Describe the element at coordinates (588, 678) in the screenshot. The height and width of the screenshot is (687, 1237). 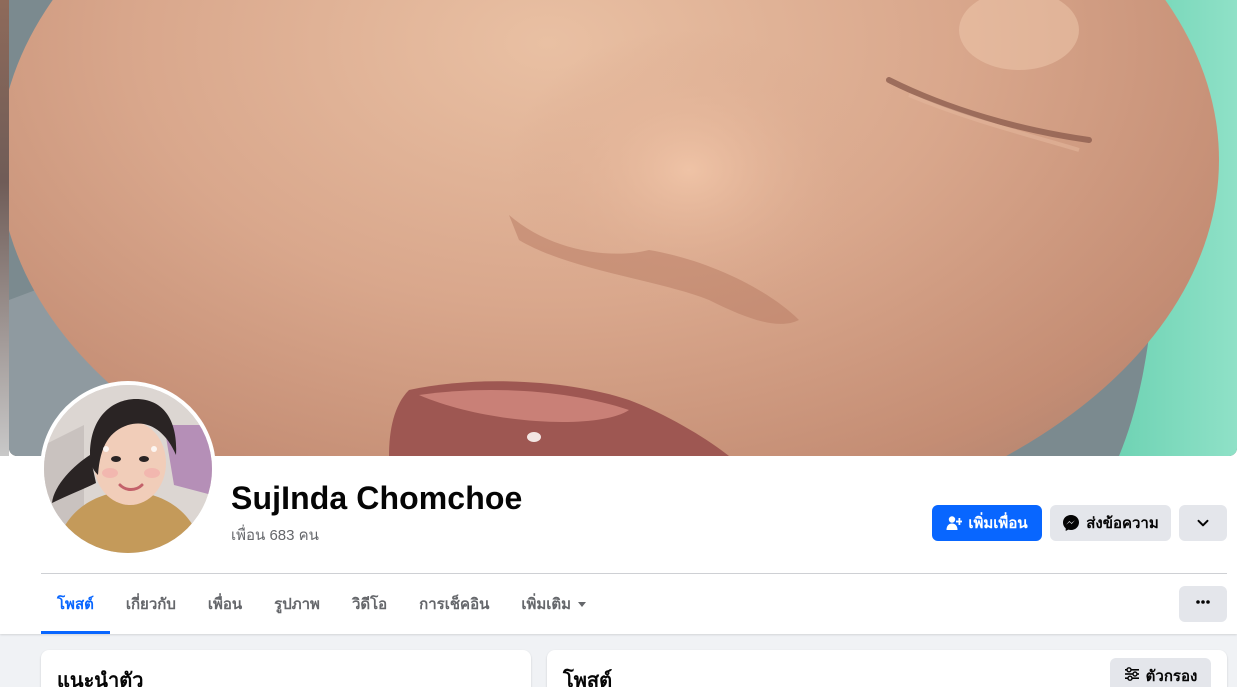
I see `posts-title: โพสต์` at that location.